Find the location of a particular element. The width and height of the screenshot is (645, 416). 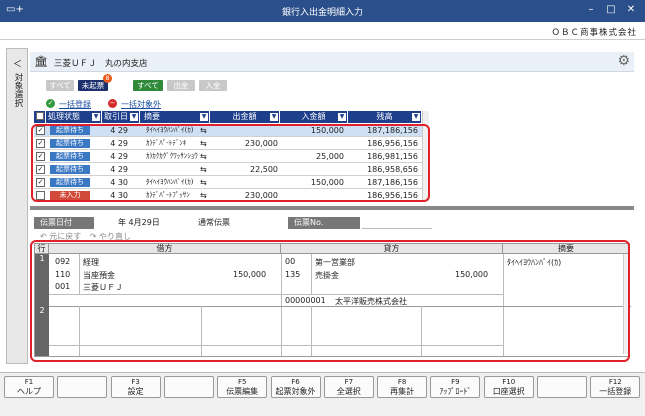

fkey-label: 全選択 is located at coordinates (348, 391).